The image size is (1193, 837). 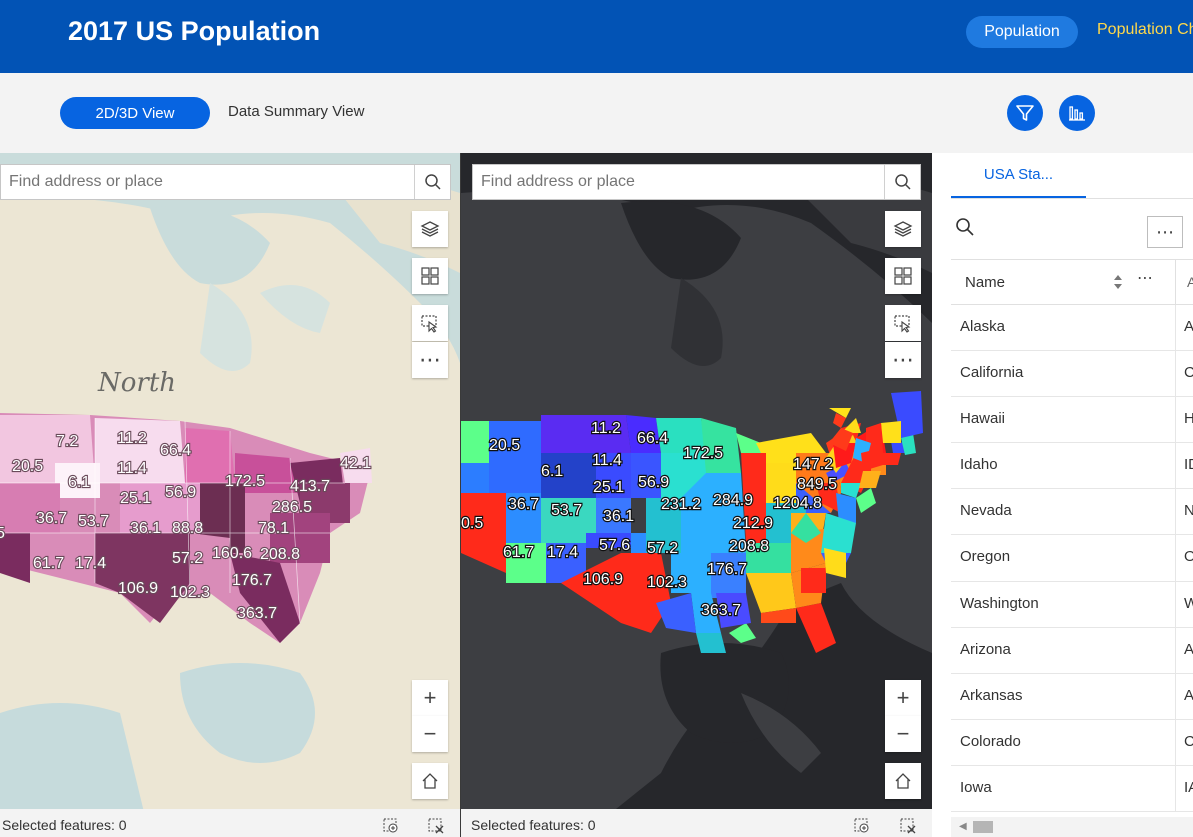 What do you see at coordinates (606, 428) in the screenshot?
I see `state-value-label: 11.2` at bounding box center [606, 428].